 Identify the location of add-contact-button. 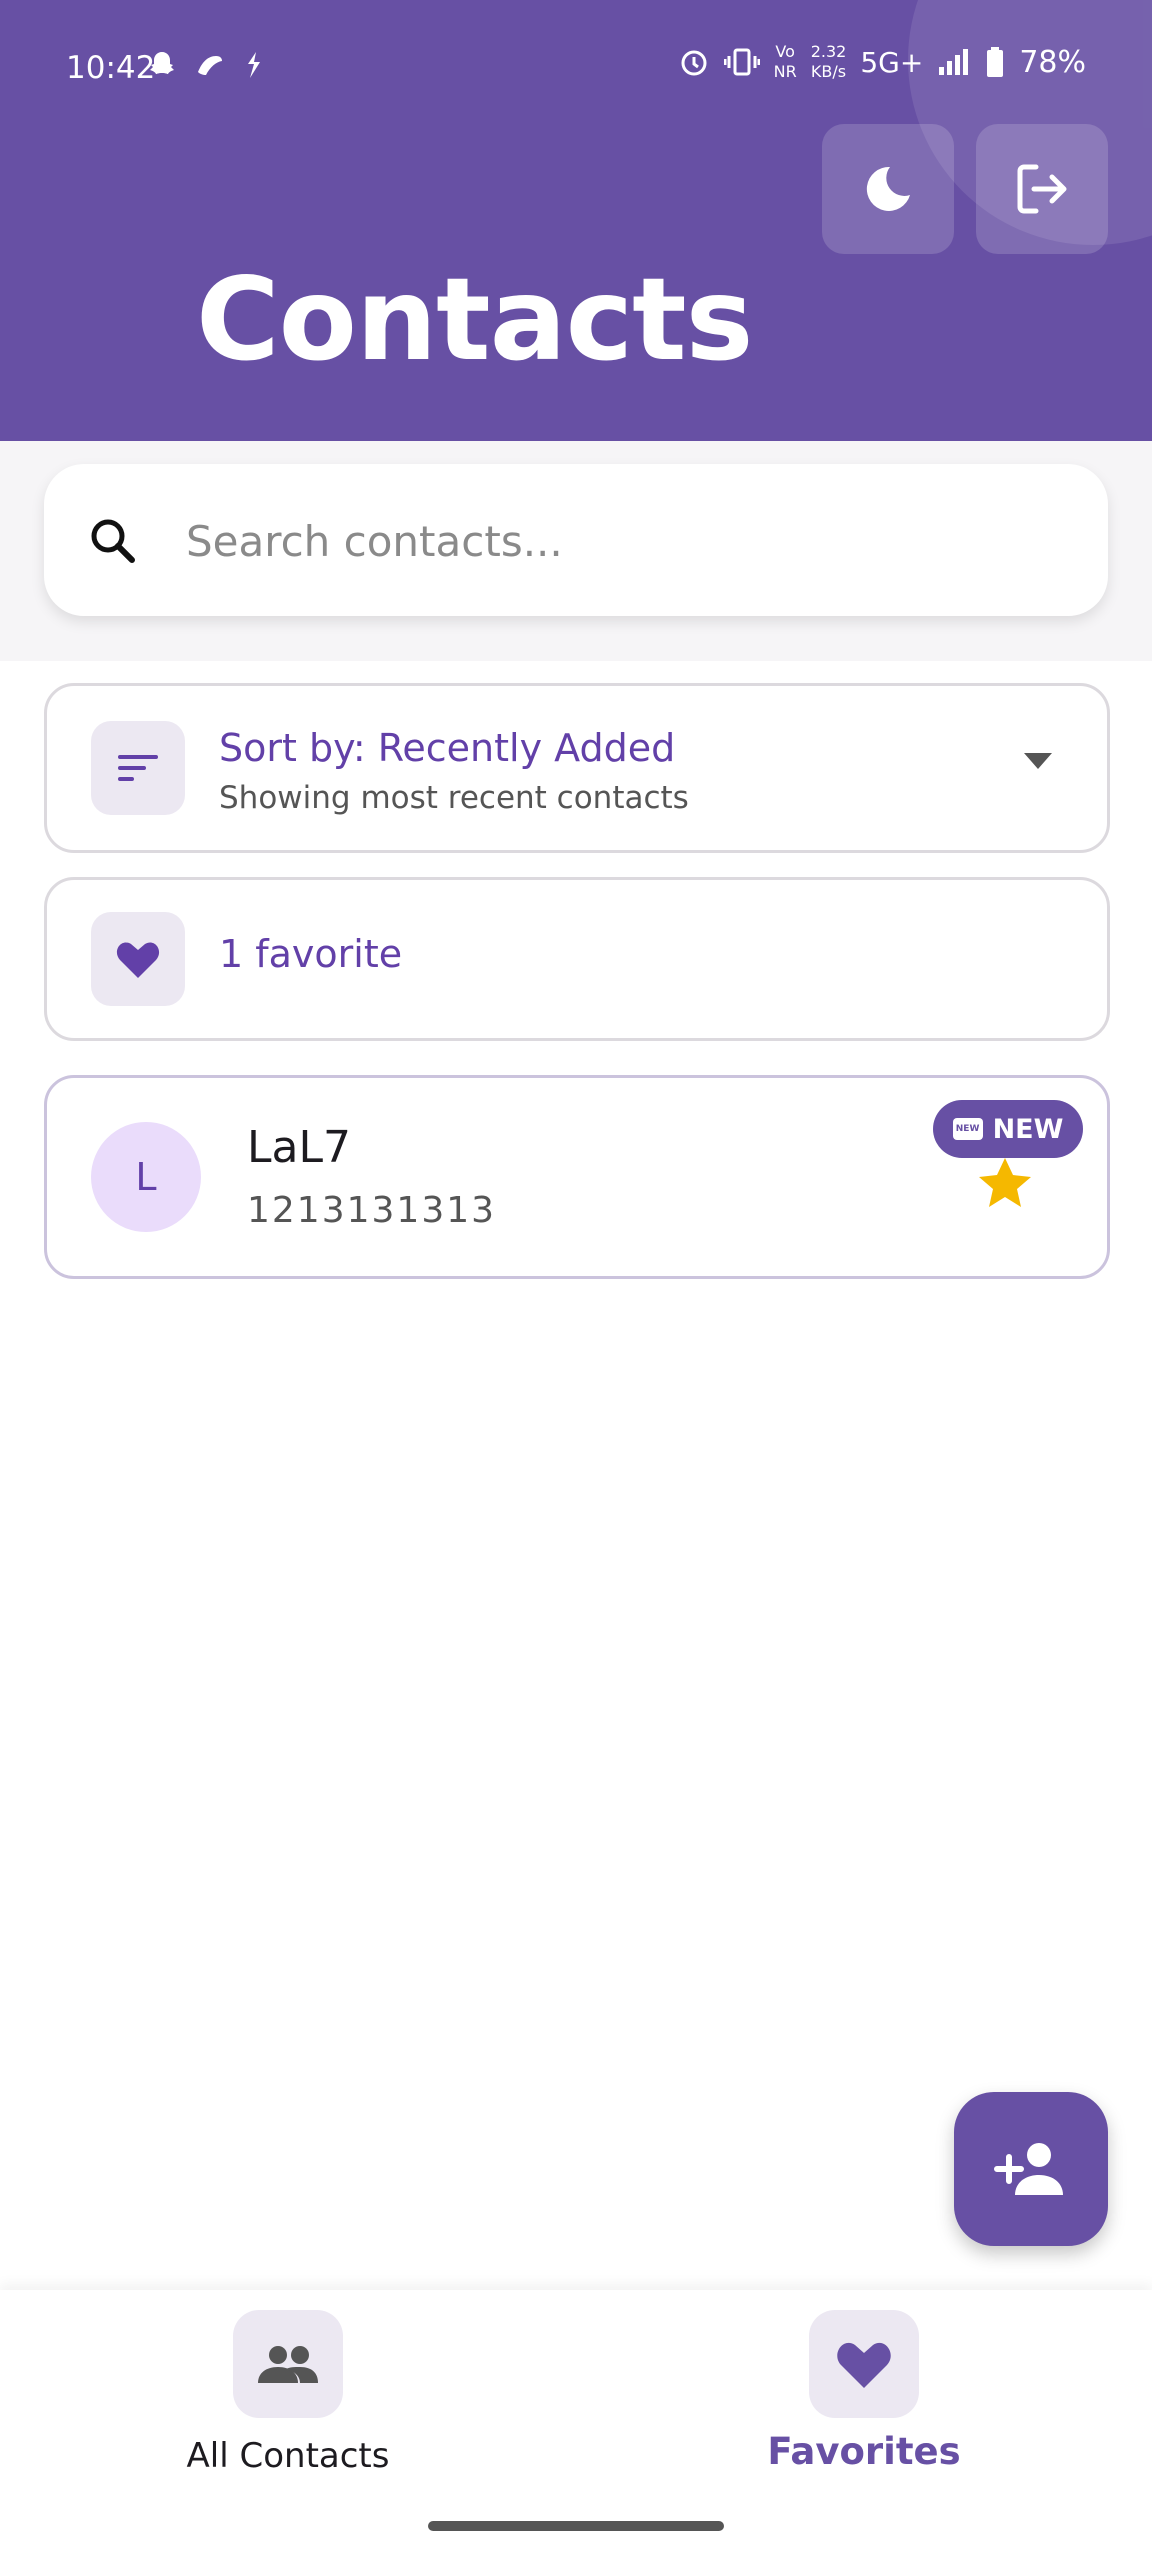
(1031, 2169).